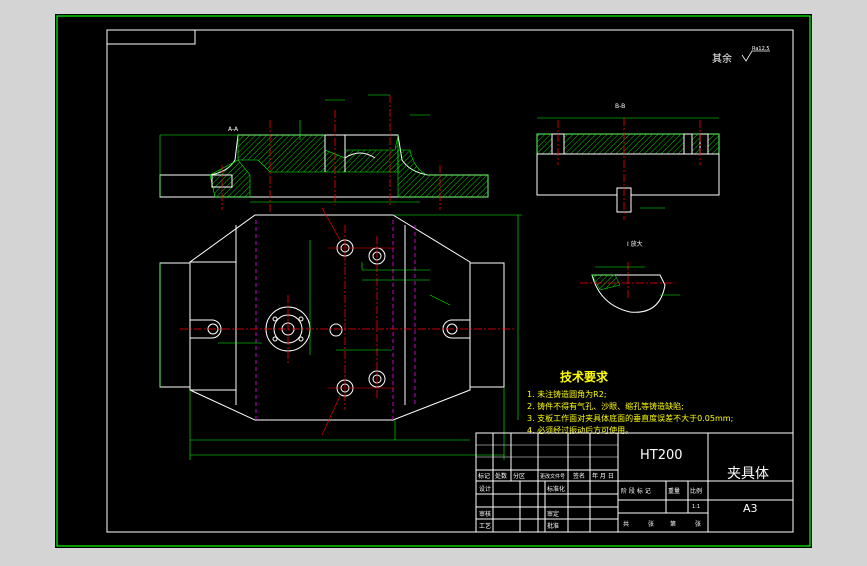 The width and height of the screenshot is (867, 566). What do you see at coordinates (748, 474) in the screenshot?
I see `part-name: 夹具体` at bounding box center [748, 474].